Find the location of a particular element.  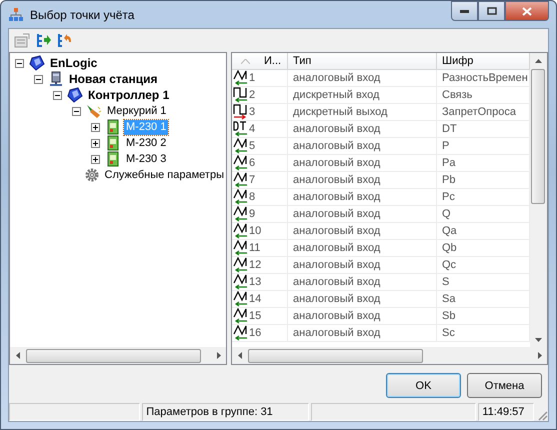

tree-arrow-icon is located at coordinates (42, 40).